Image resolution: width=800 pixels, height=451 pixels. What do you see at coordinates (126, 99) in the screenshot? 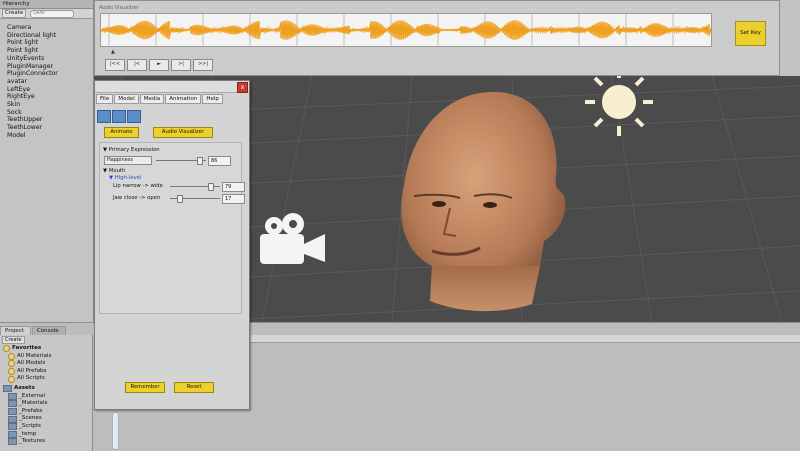
I see `menu-model: Model` at bounding box center [126, 99].